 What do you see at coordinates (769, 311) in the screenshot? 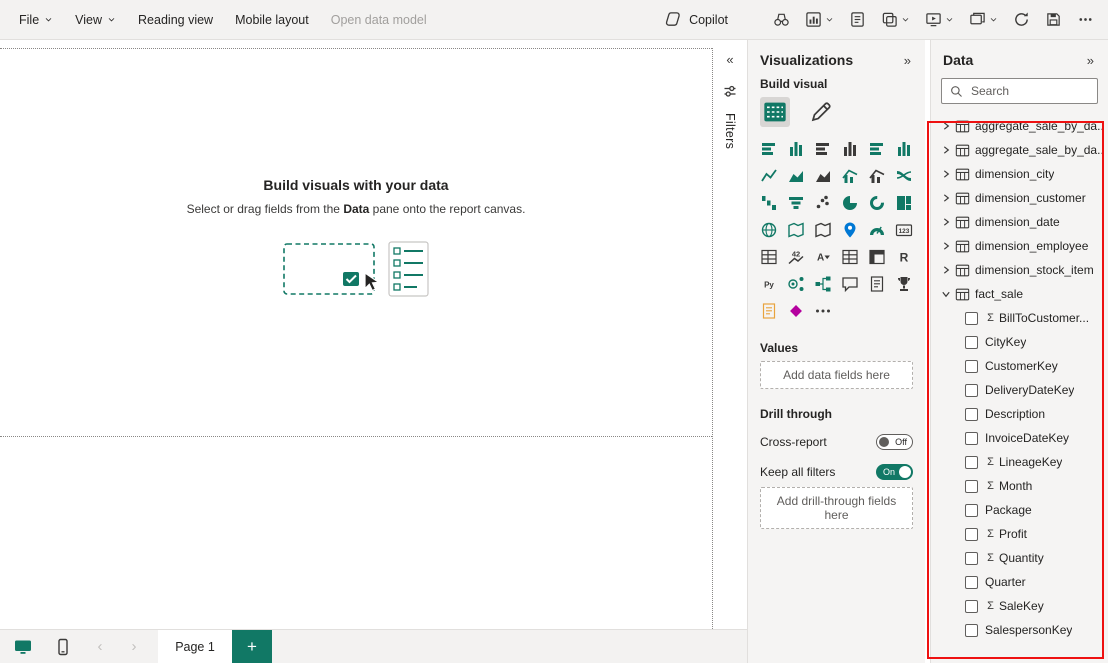
I see `paginated-report-icon` at bounding box center [769, 311].